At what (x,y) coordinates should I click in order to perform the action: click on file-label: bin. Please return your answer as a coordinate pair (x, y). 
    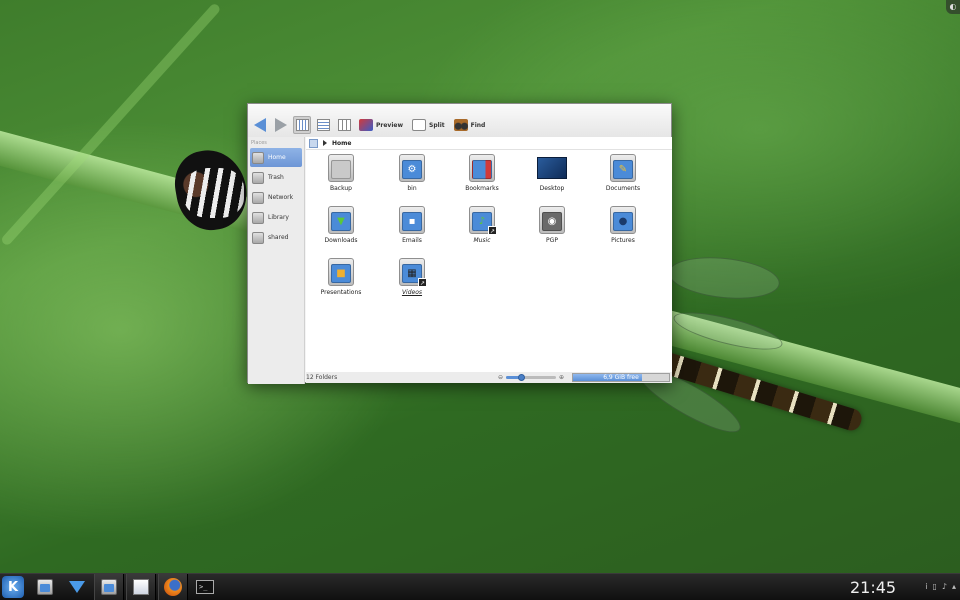
    Looking at the image, I should click on (412, 188).